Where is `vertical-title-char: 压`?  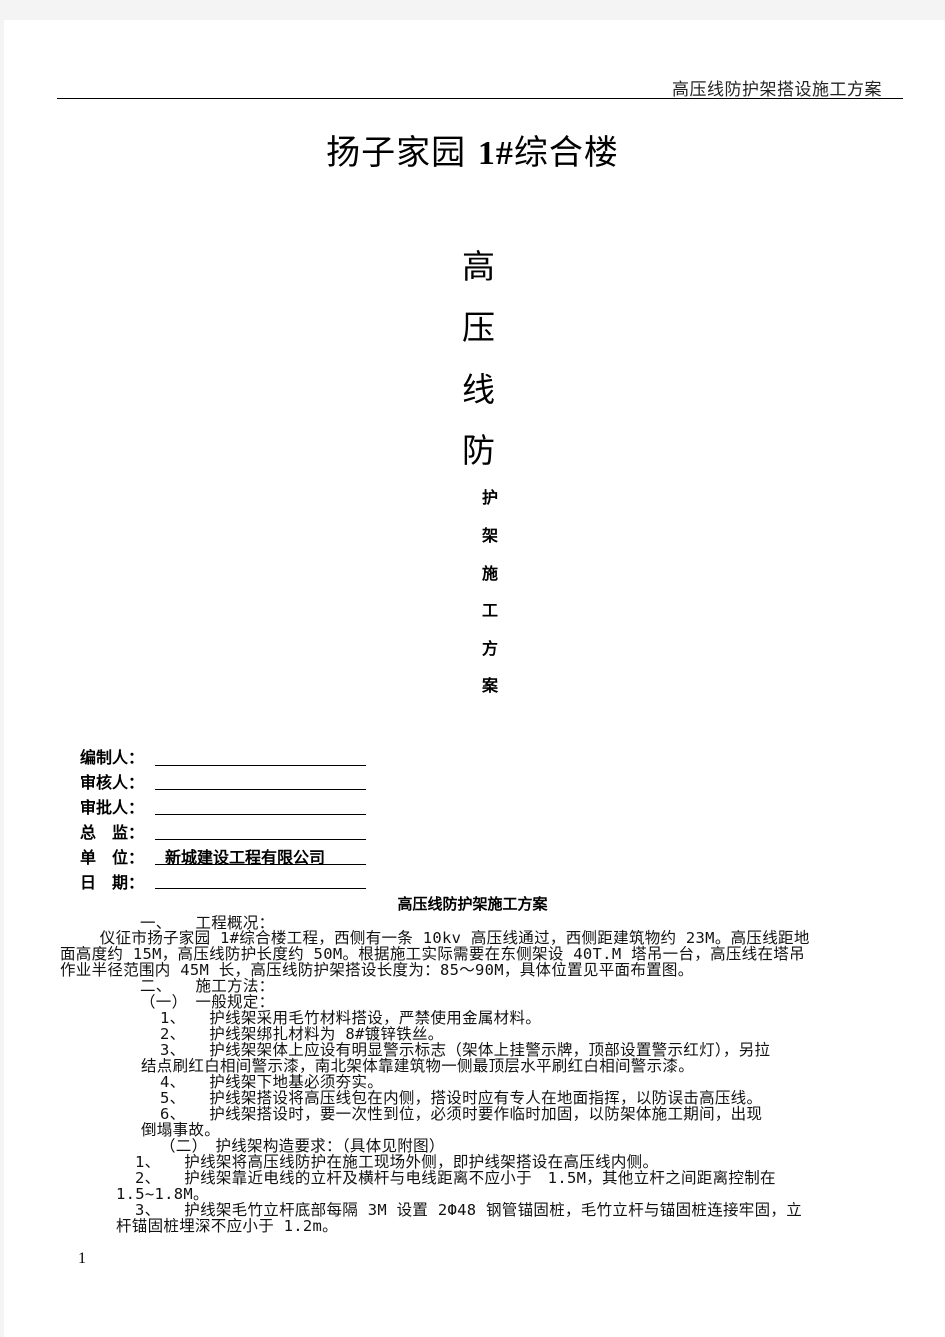
vertical-title-char: 压 is located at coordinates (478, 327).